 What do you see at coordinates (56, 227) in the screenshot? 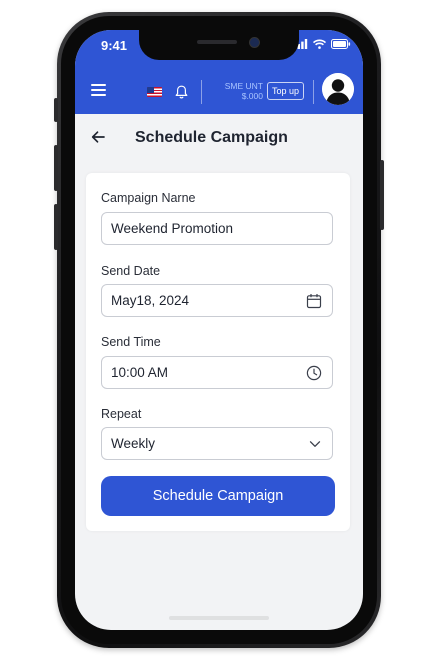
I see `volume-down-button` at bounding box center [56, 227].